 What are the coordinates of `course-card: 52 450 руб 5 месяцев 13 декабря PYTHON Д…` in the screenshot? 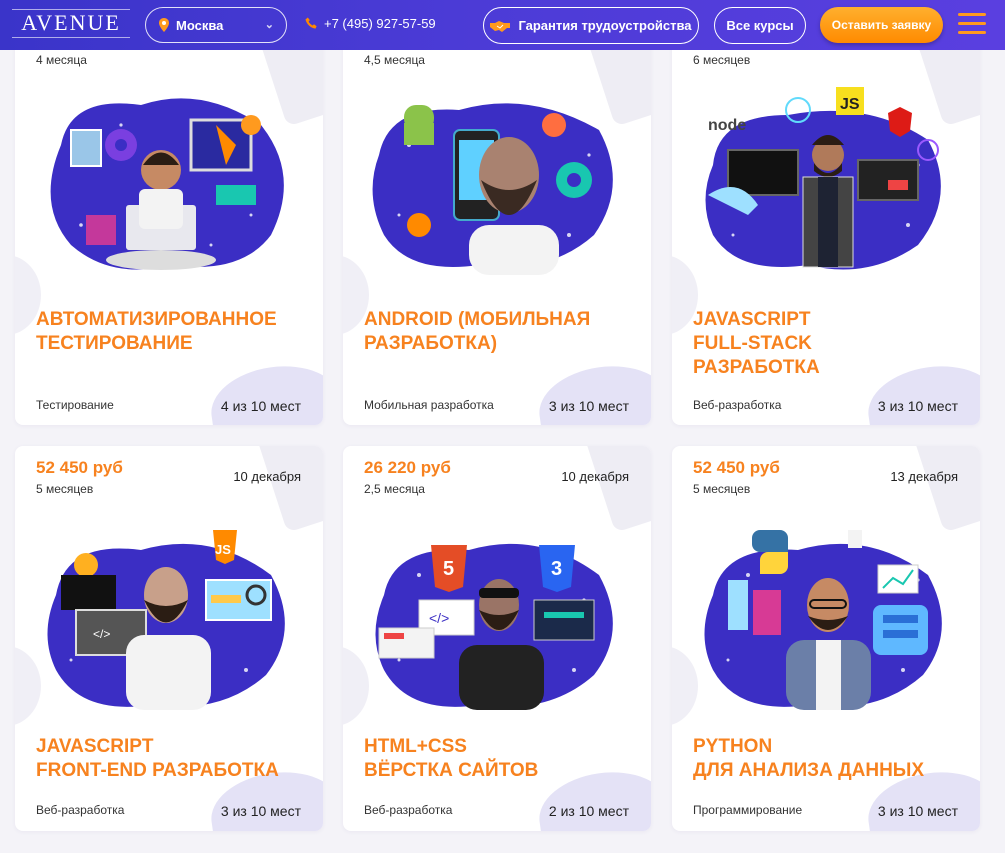 It's located at (826, 638).